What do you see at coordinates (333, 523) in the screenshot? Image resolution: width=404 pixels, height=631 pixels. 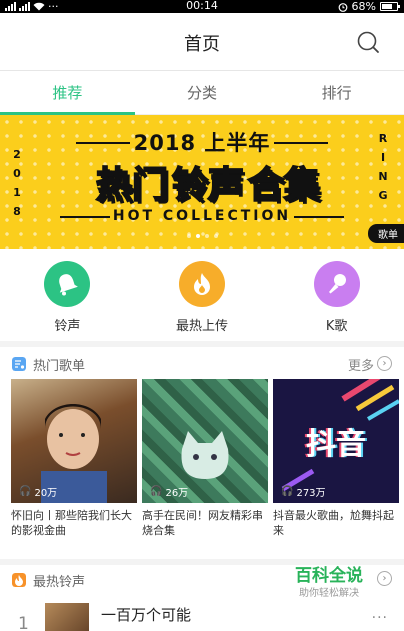 I see `playlist-desc: 抖音最火歌曲，尬舞抖起来` at bounding box center [333, 523].